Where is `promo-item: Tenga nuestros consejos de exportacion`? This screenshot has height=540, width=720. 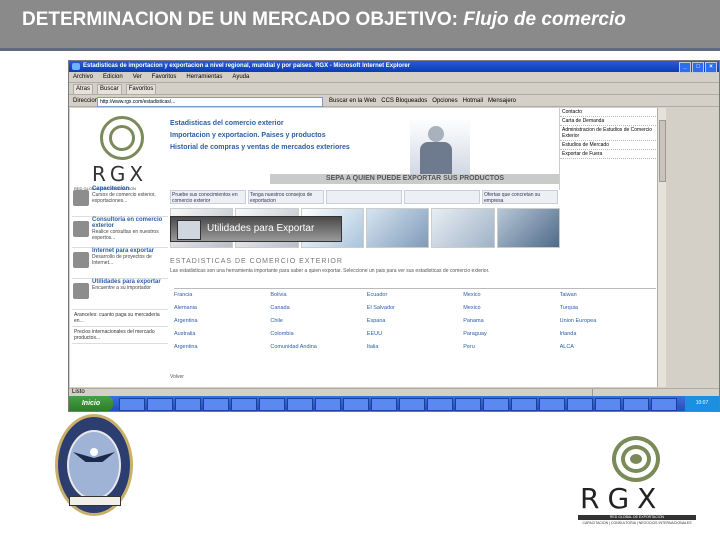 promo-item: Tenga nuestros consejos de exportacion is located at coordinates (286, 197).